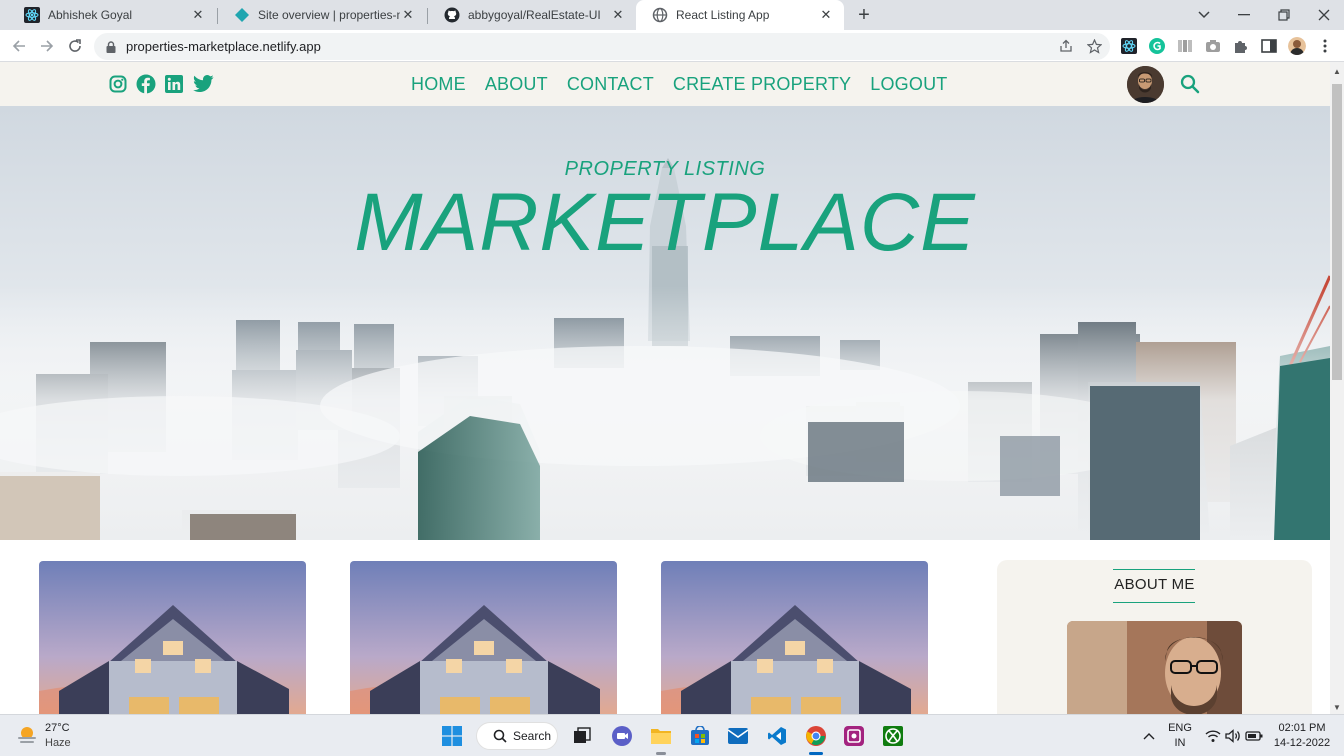 Image resolution: width=1344 pixels, height=756 pixels. I want to click on nav-link-logout: LOGOUT, so click(908, 84).